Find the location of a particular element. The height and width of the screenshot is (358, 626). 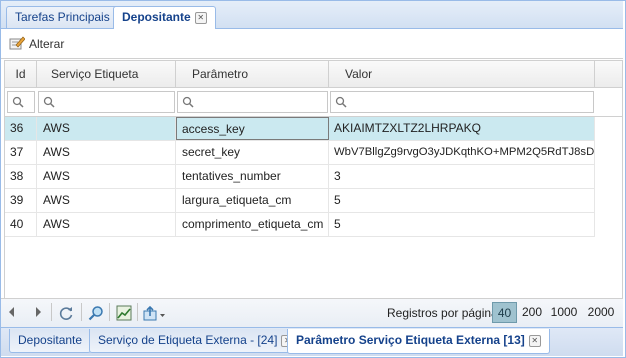

tab-tarefas-principais: Tarefas Principais is located at coordinates (62, 17).